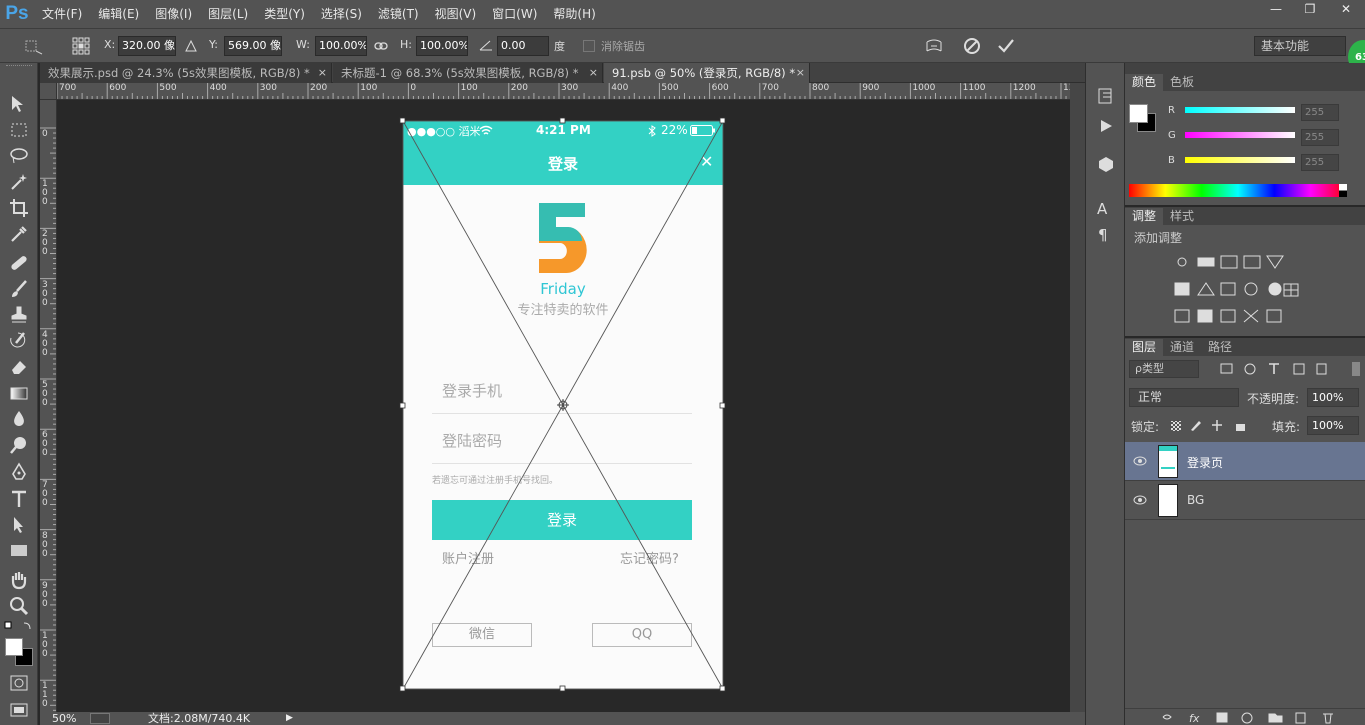 The image size is (1365, 725). I want to click on foreground-color-swatch, so click(14, 647).